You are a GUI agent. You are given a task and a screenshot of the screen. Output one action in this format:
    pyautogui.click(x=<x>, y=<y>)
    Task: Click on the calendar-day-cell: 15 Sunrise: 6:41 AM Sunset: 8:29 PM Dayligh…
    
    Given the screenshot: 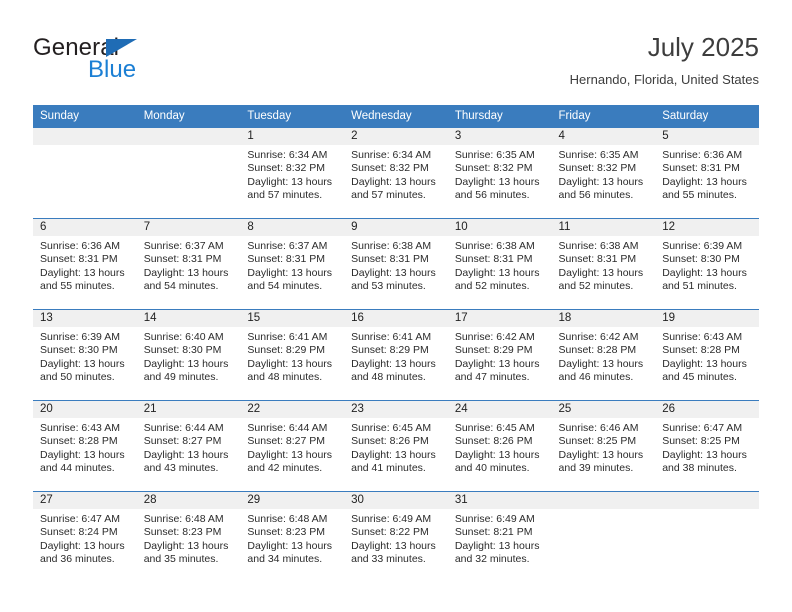 What is the action you would take?
    pyautogui.click(x=292, y=355)
    